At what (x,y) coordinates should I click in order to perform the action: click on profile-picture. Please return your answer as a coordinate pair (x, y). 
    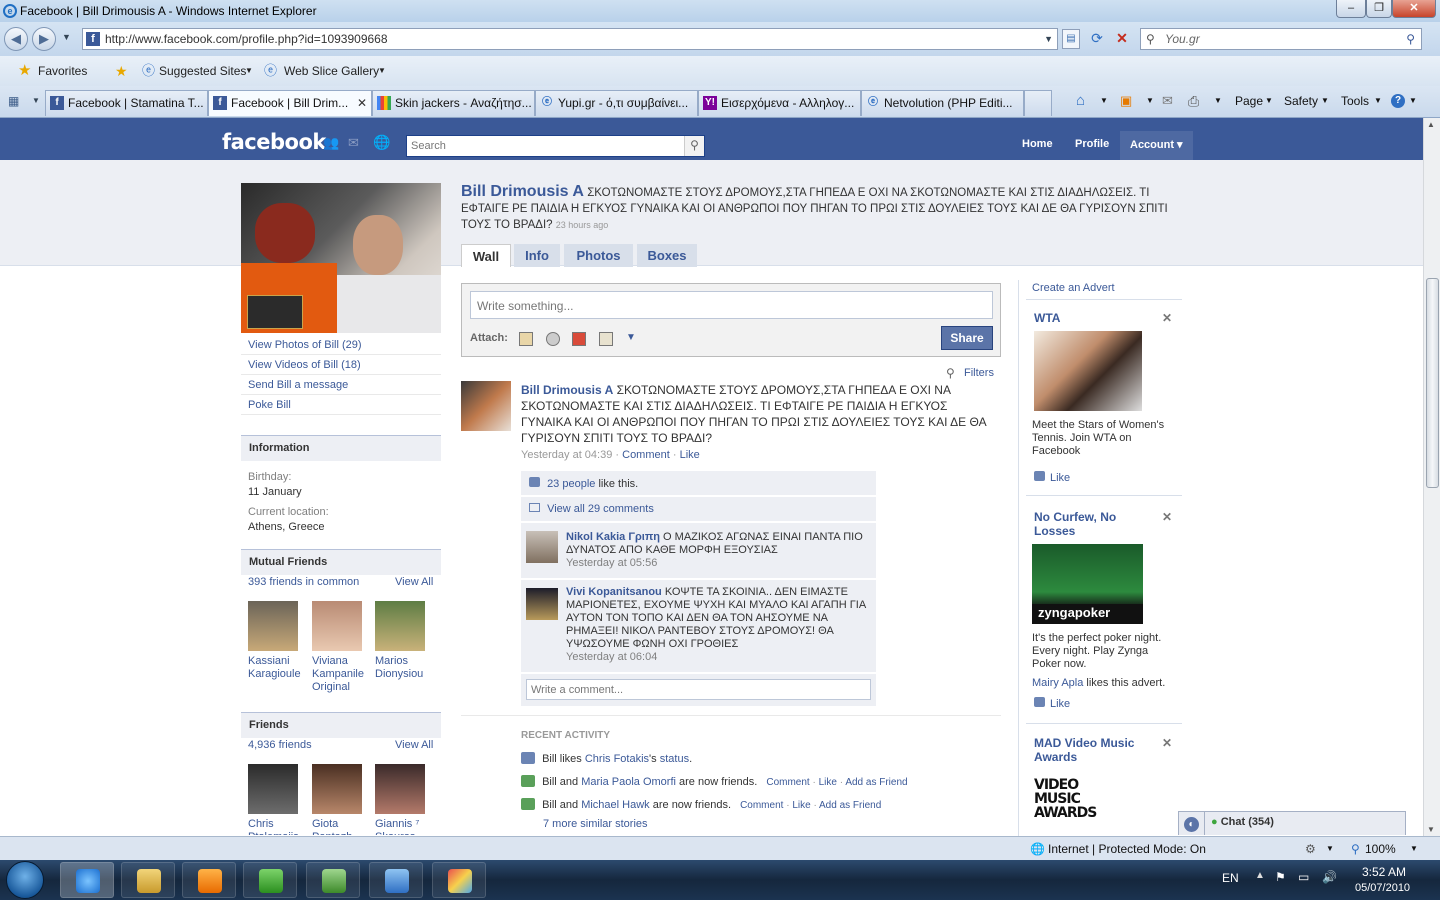
    Looking at the image, I should click on (341, 258).